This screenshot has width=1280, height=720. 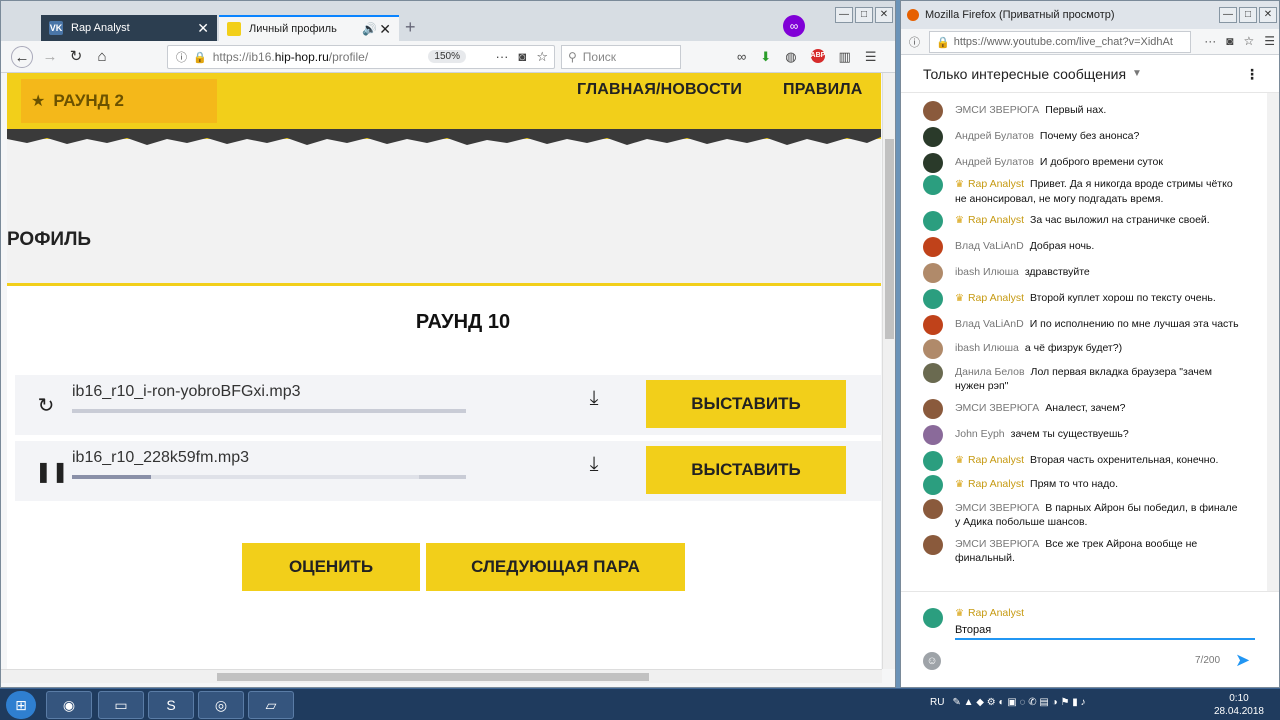 What do you see at coordinates (989, 246) in the screenshot?
I see `message-author: Влад VaLiAnD` at bounding box center [989, 246].